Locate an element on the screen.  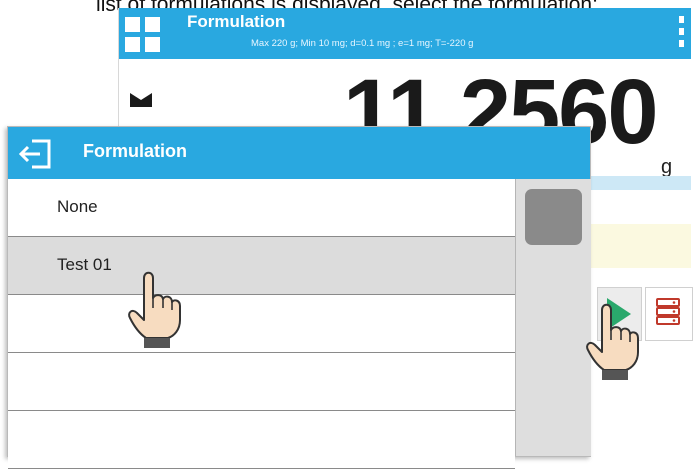
list-item-test-01: Test 01 is located at coordinates (261, 266).